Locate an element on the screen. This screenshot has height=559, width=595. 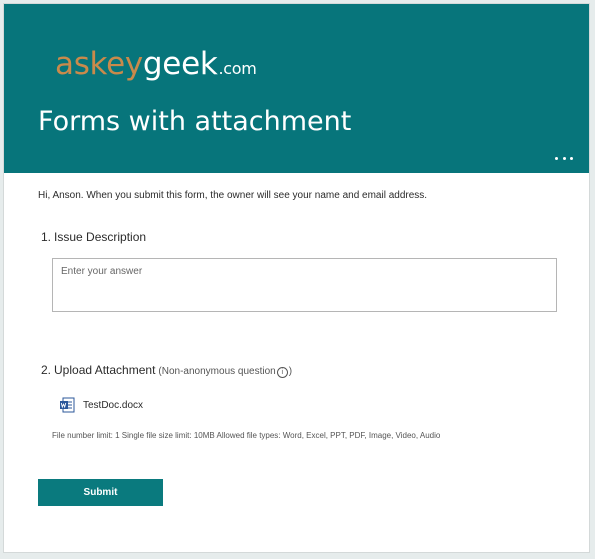
more-options-button is located at coordinates (564, 158).